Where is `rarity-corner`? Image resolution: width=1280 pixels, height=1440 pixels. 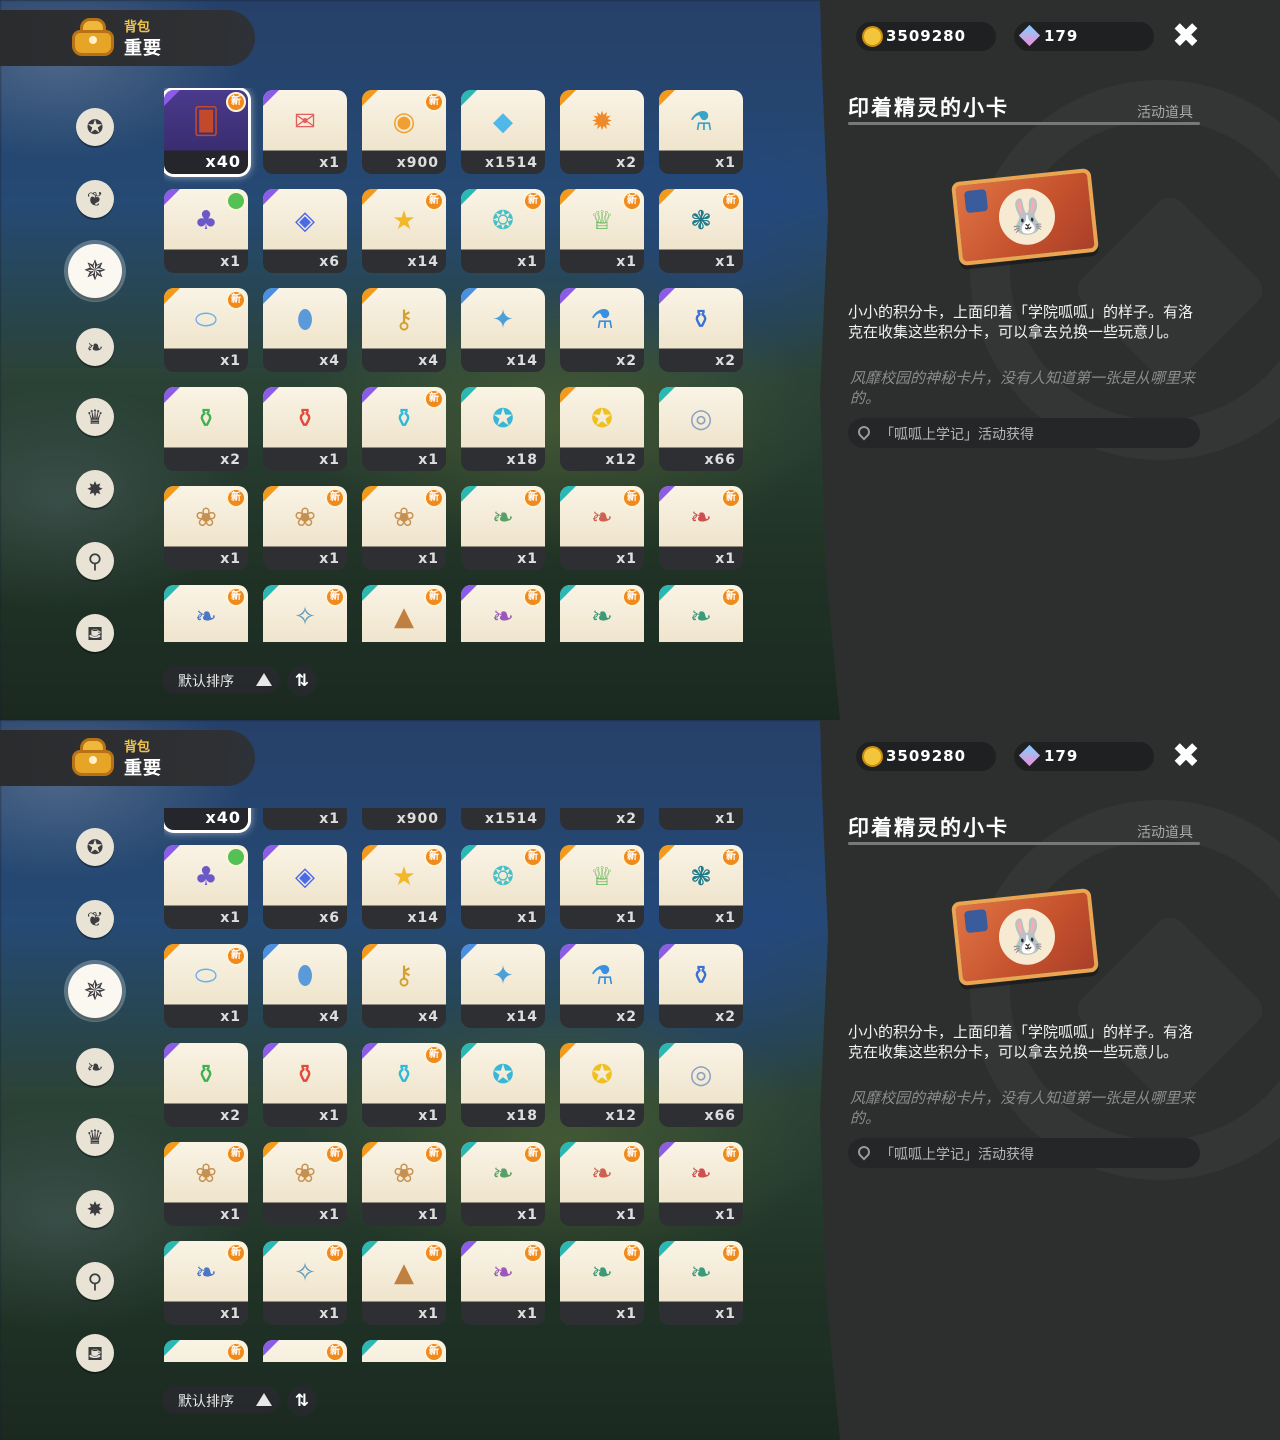 rarity-corner is located at coordinates (568, 1051).